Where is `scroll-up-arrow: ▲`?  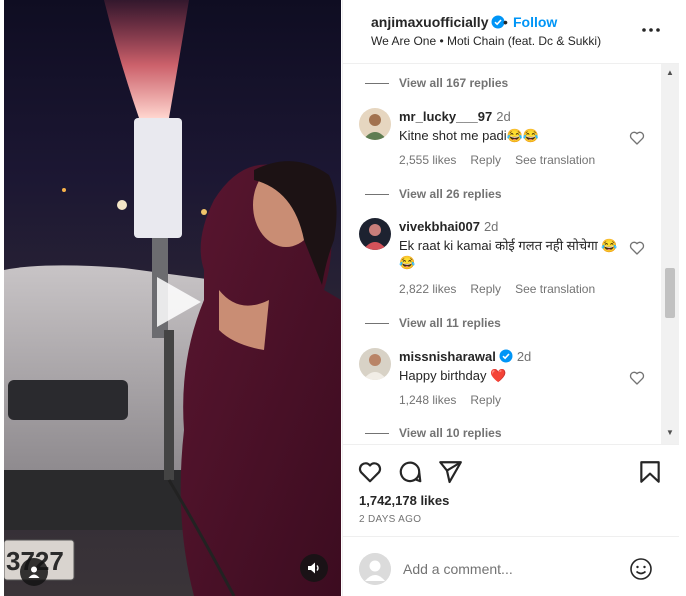
scroll-up-arrow: ▲ is located at coordinates (670, 72).